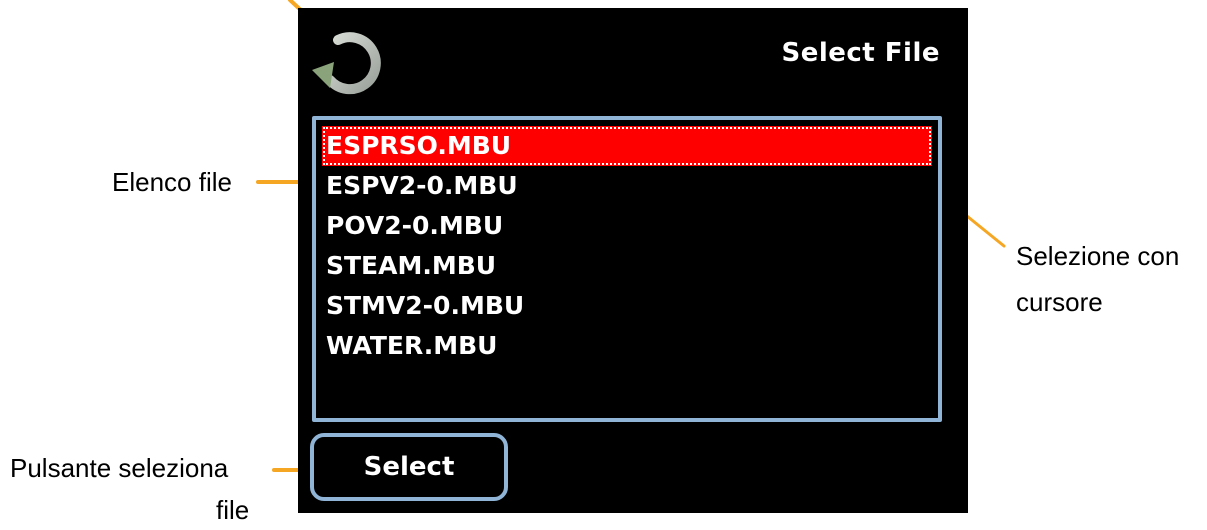 Image resolution: width=1207 pixels, height=530 pixels. I want to click on screen-title: Select File, so click(860, 53).